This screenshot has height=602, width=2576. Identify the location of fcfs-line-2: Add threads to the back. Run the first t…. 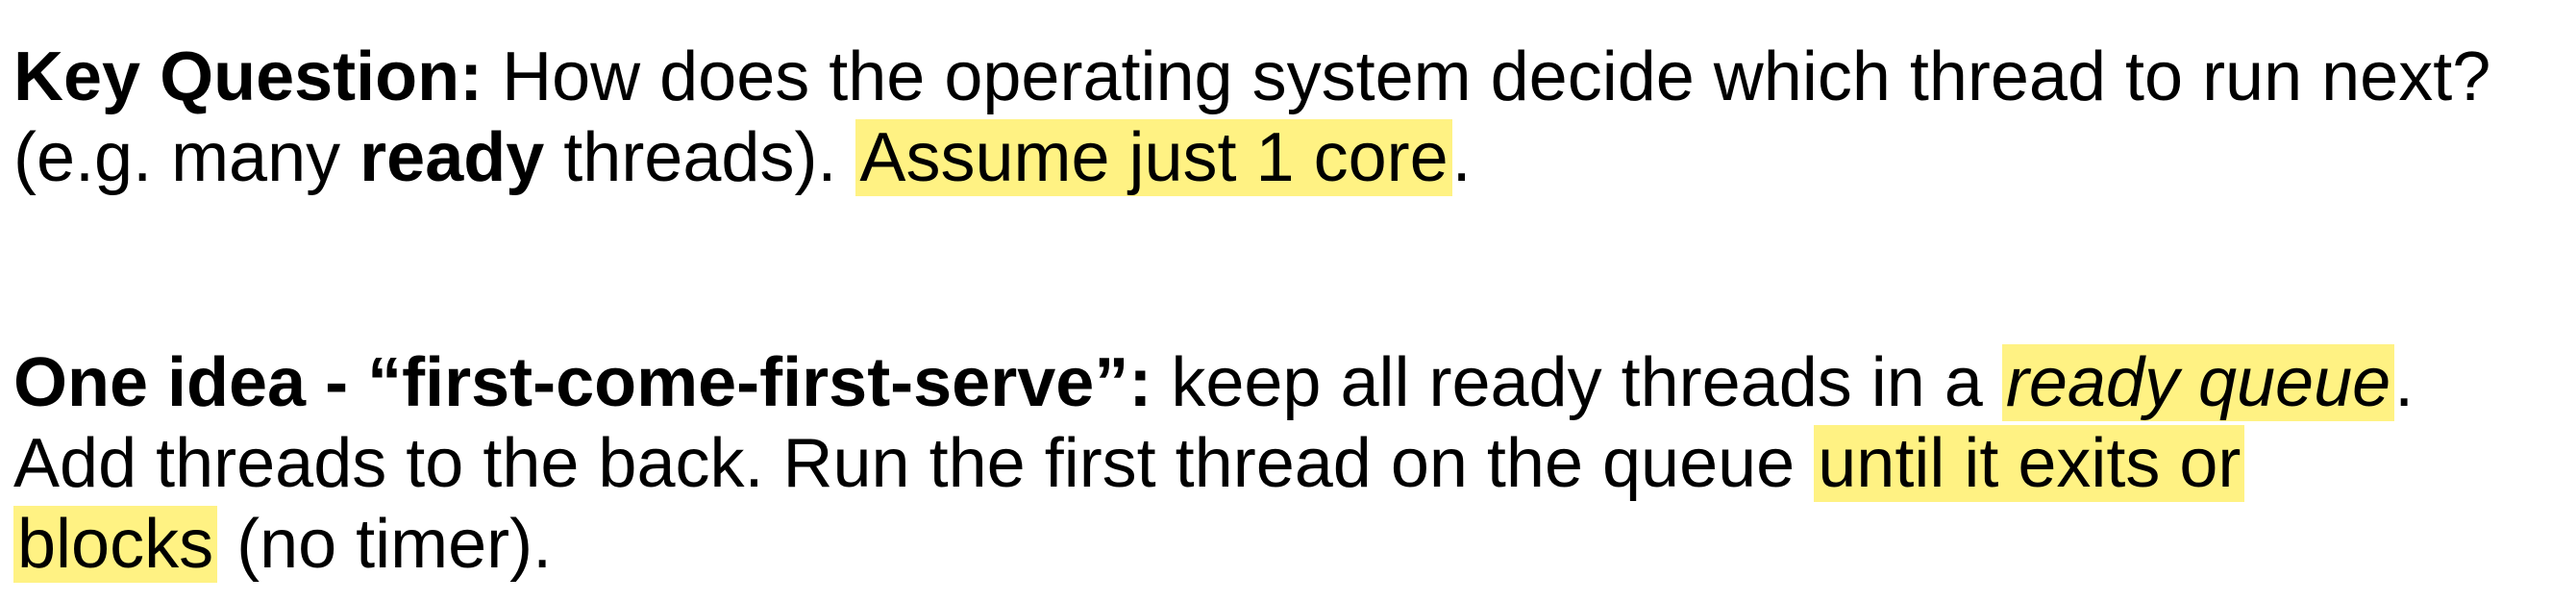
(1213, 463).